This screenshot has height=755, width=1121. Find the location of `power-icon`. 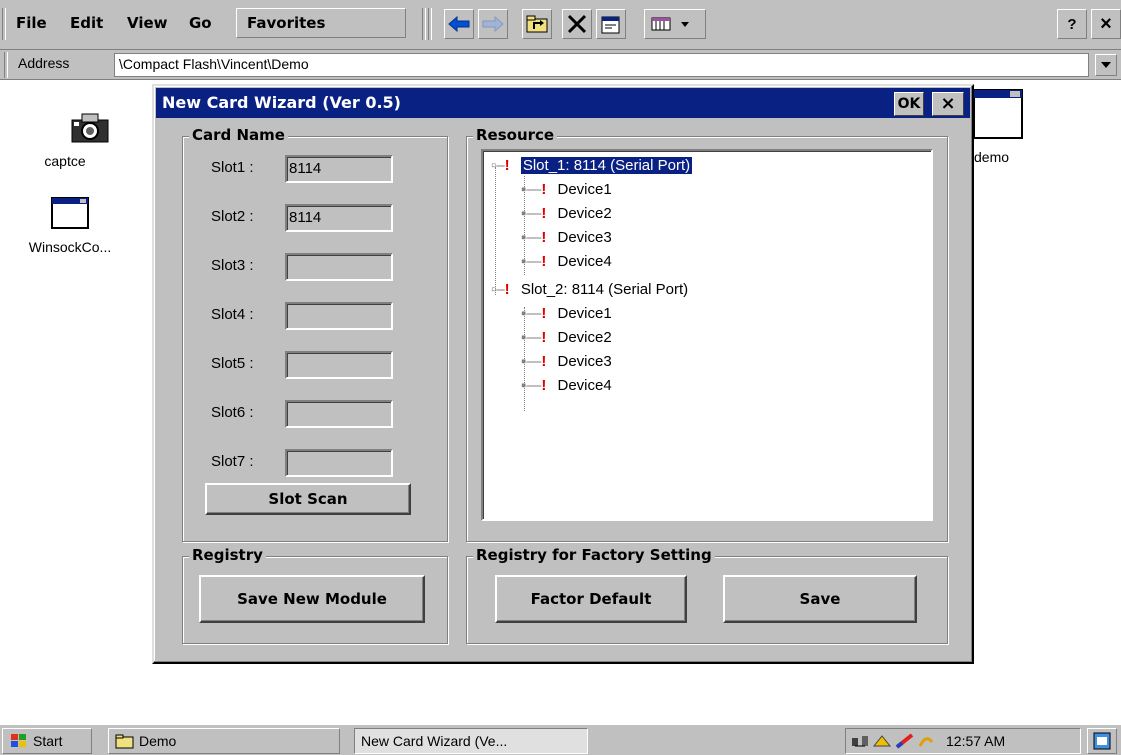

power-icon is located at coordinates (927, 741).